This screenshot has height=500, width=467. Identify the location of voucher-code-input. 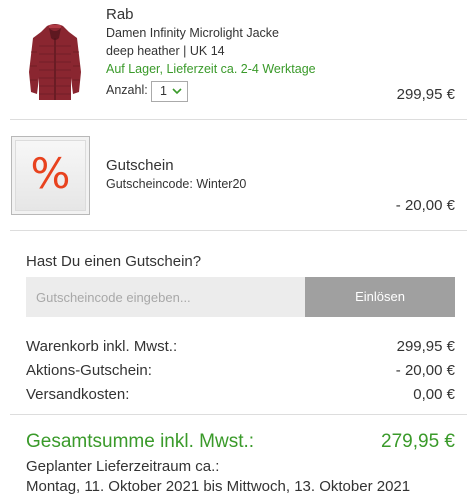
(165, 297).